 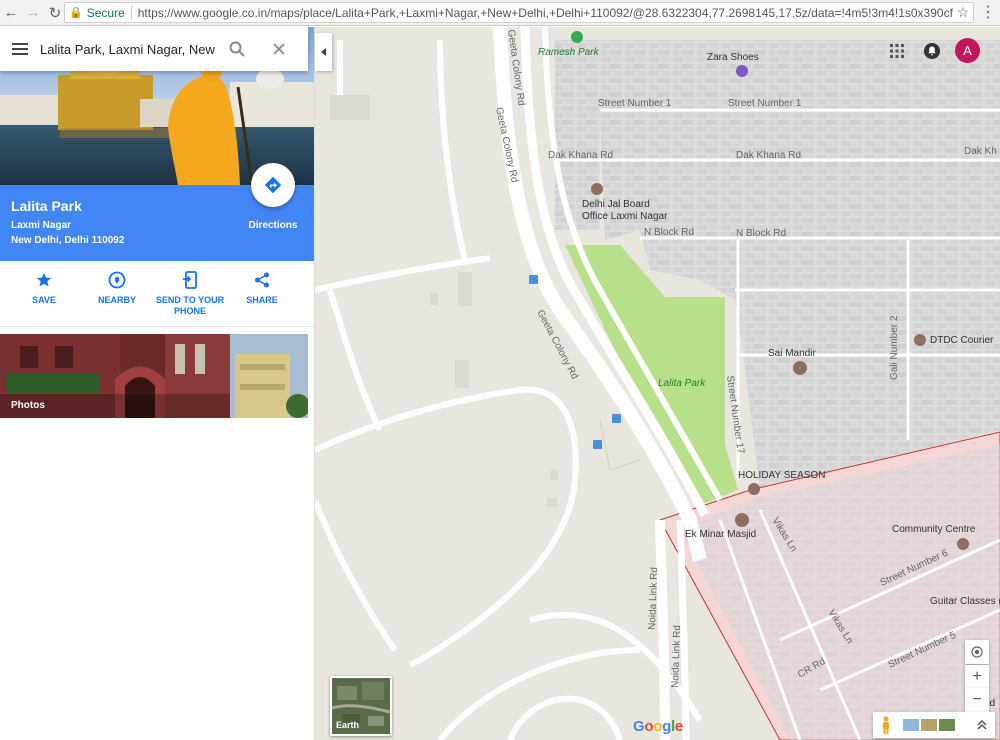 I want to click on map-label-ramesh-park: Ramesh Park, so click(x=569, y=52).